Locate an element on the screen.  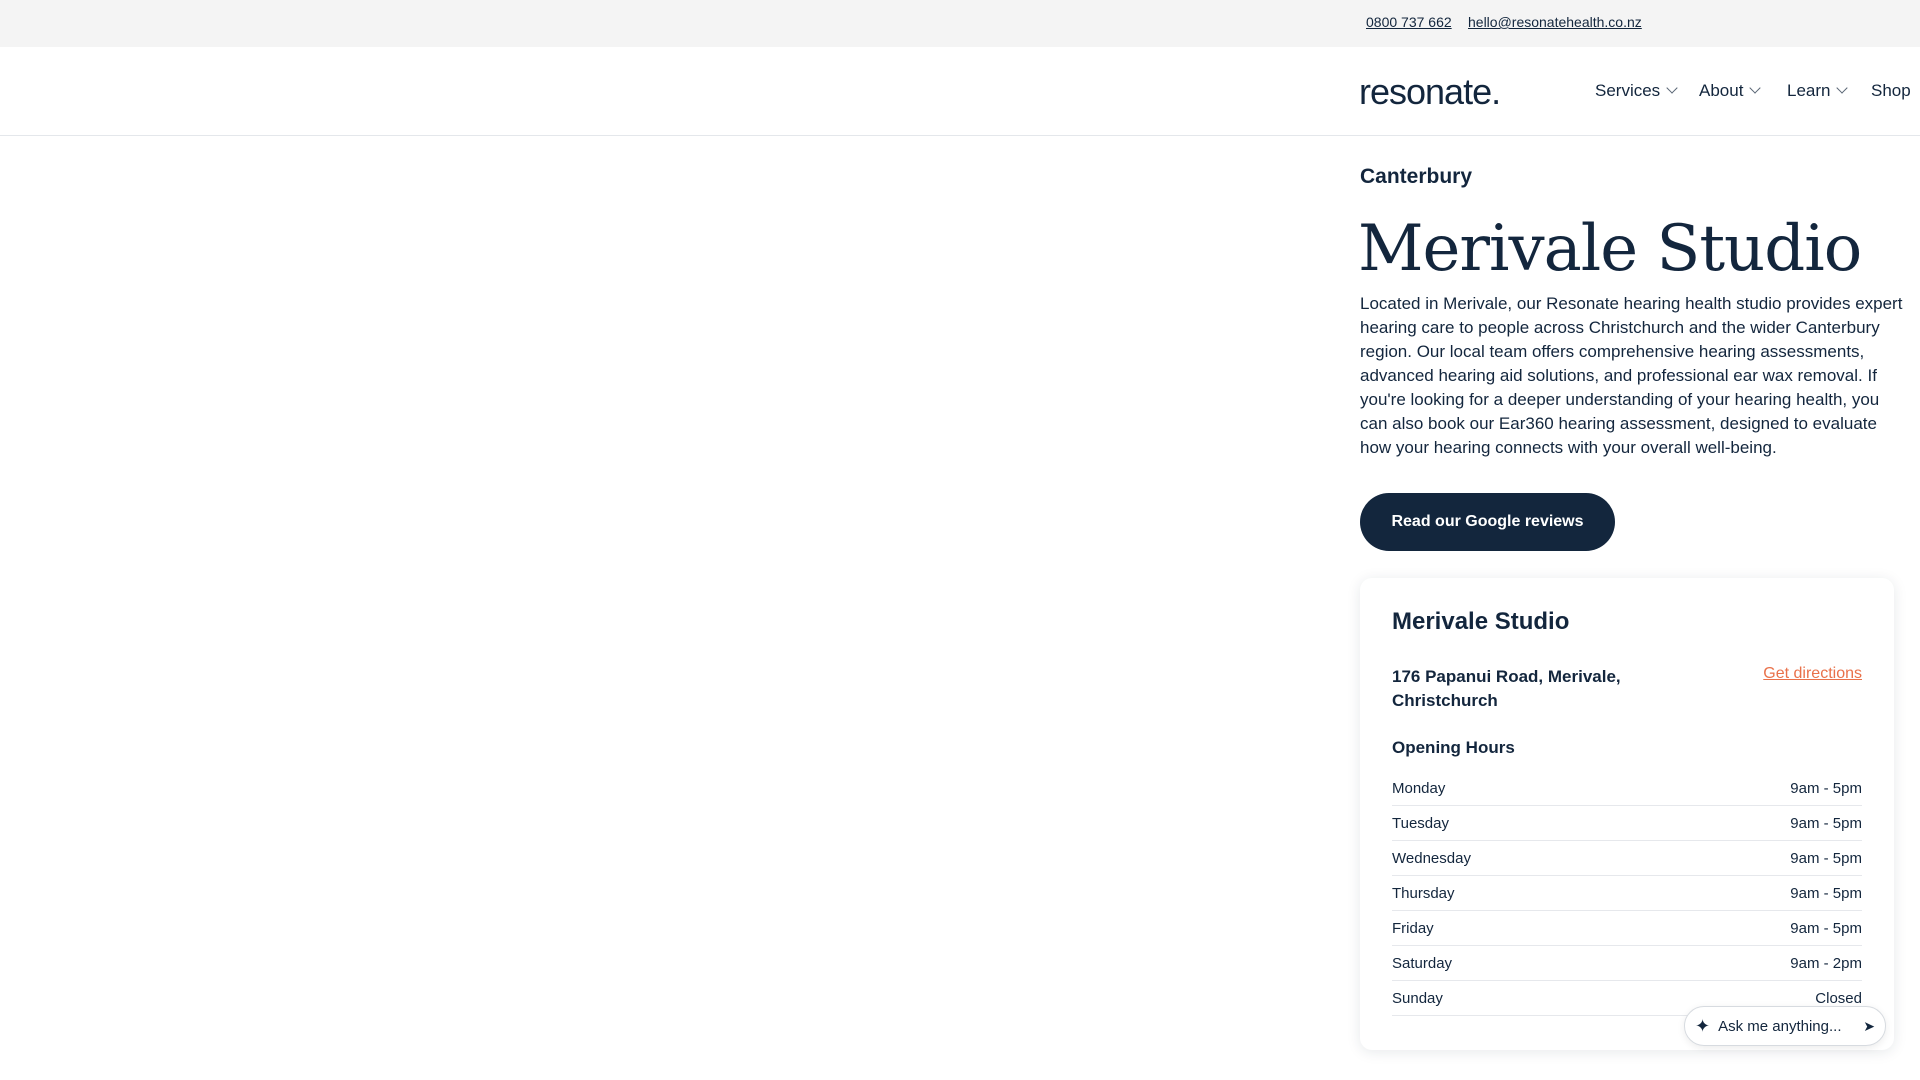
nav-shop-label: Shop is located at coordinates (1891, 90).